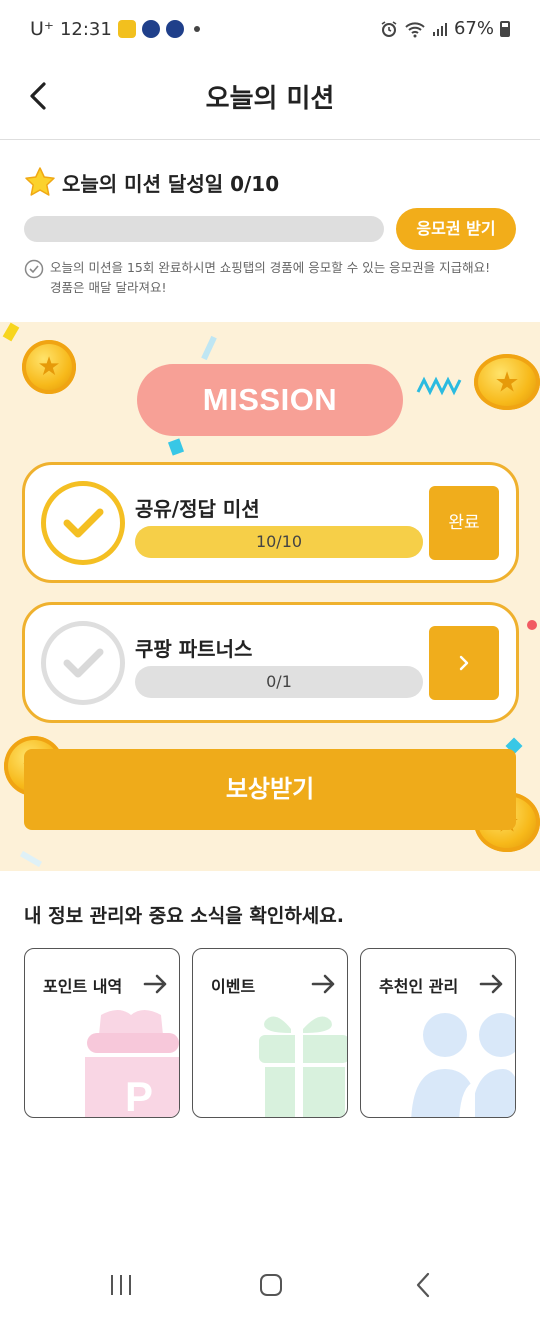 This screenshot has width=540, height=1320. I want to click on check-circle-icon, so click(34, 269).